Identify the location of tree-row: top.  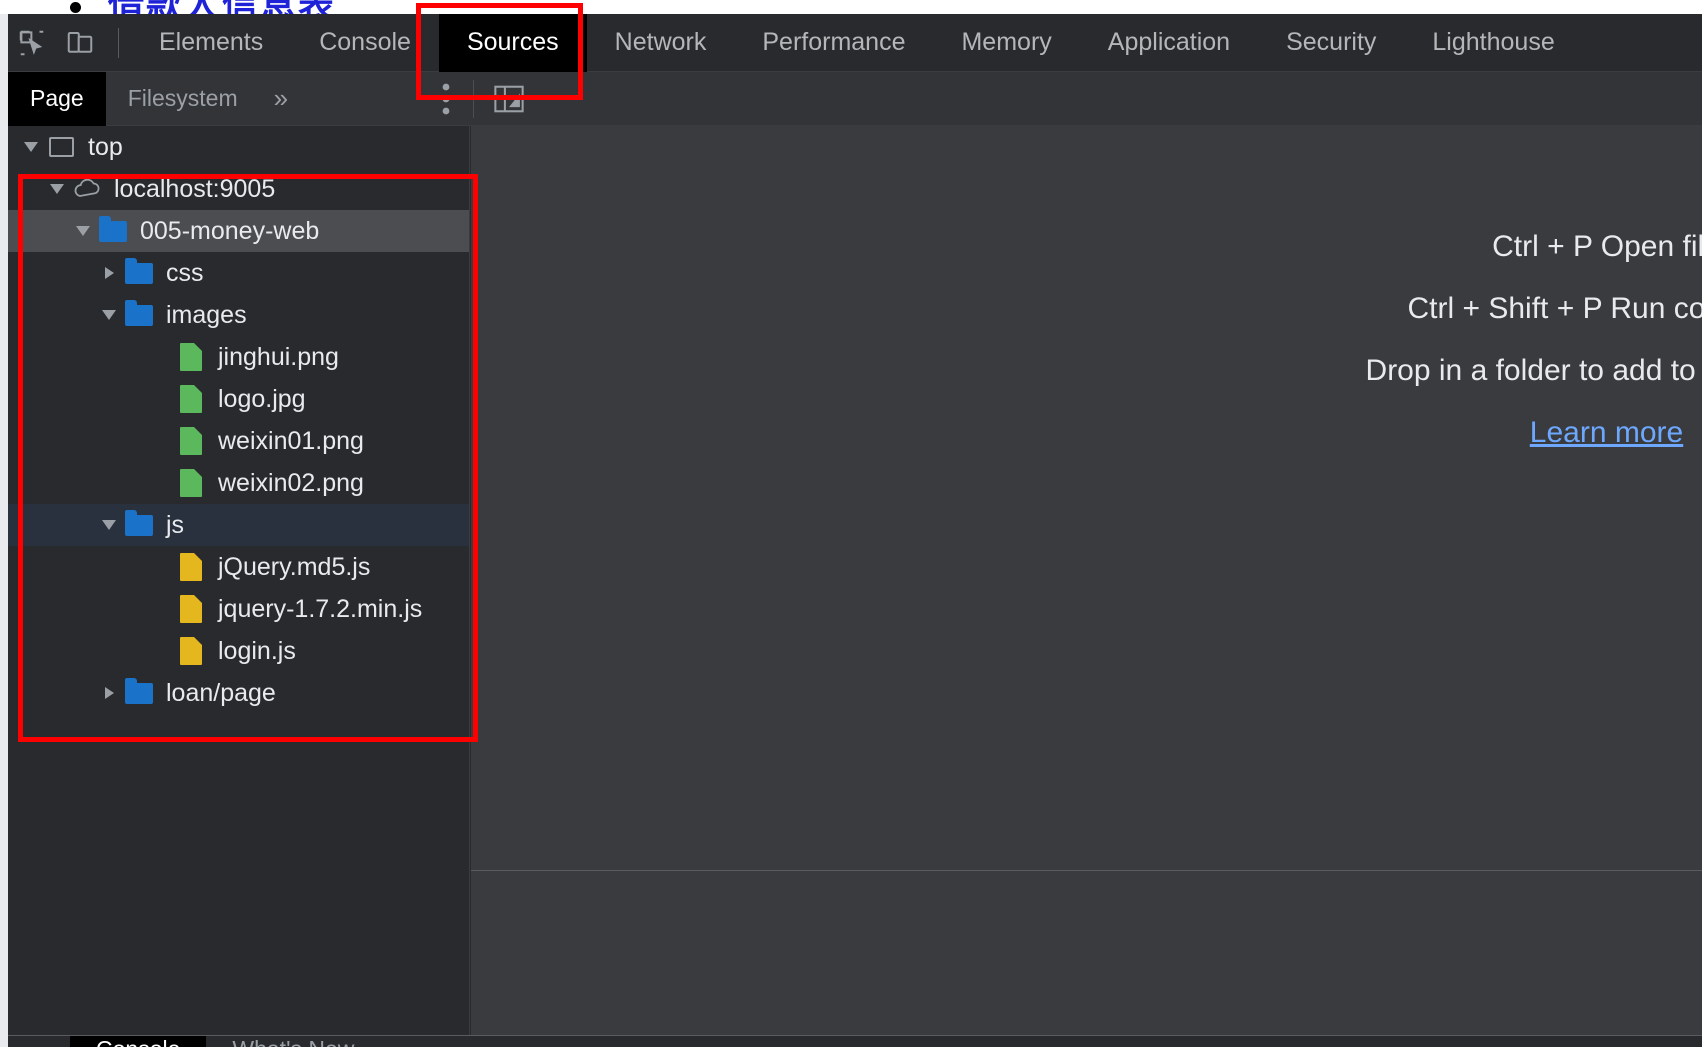
(238, 147).